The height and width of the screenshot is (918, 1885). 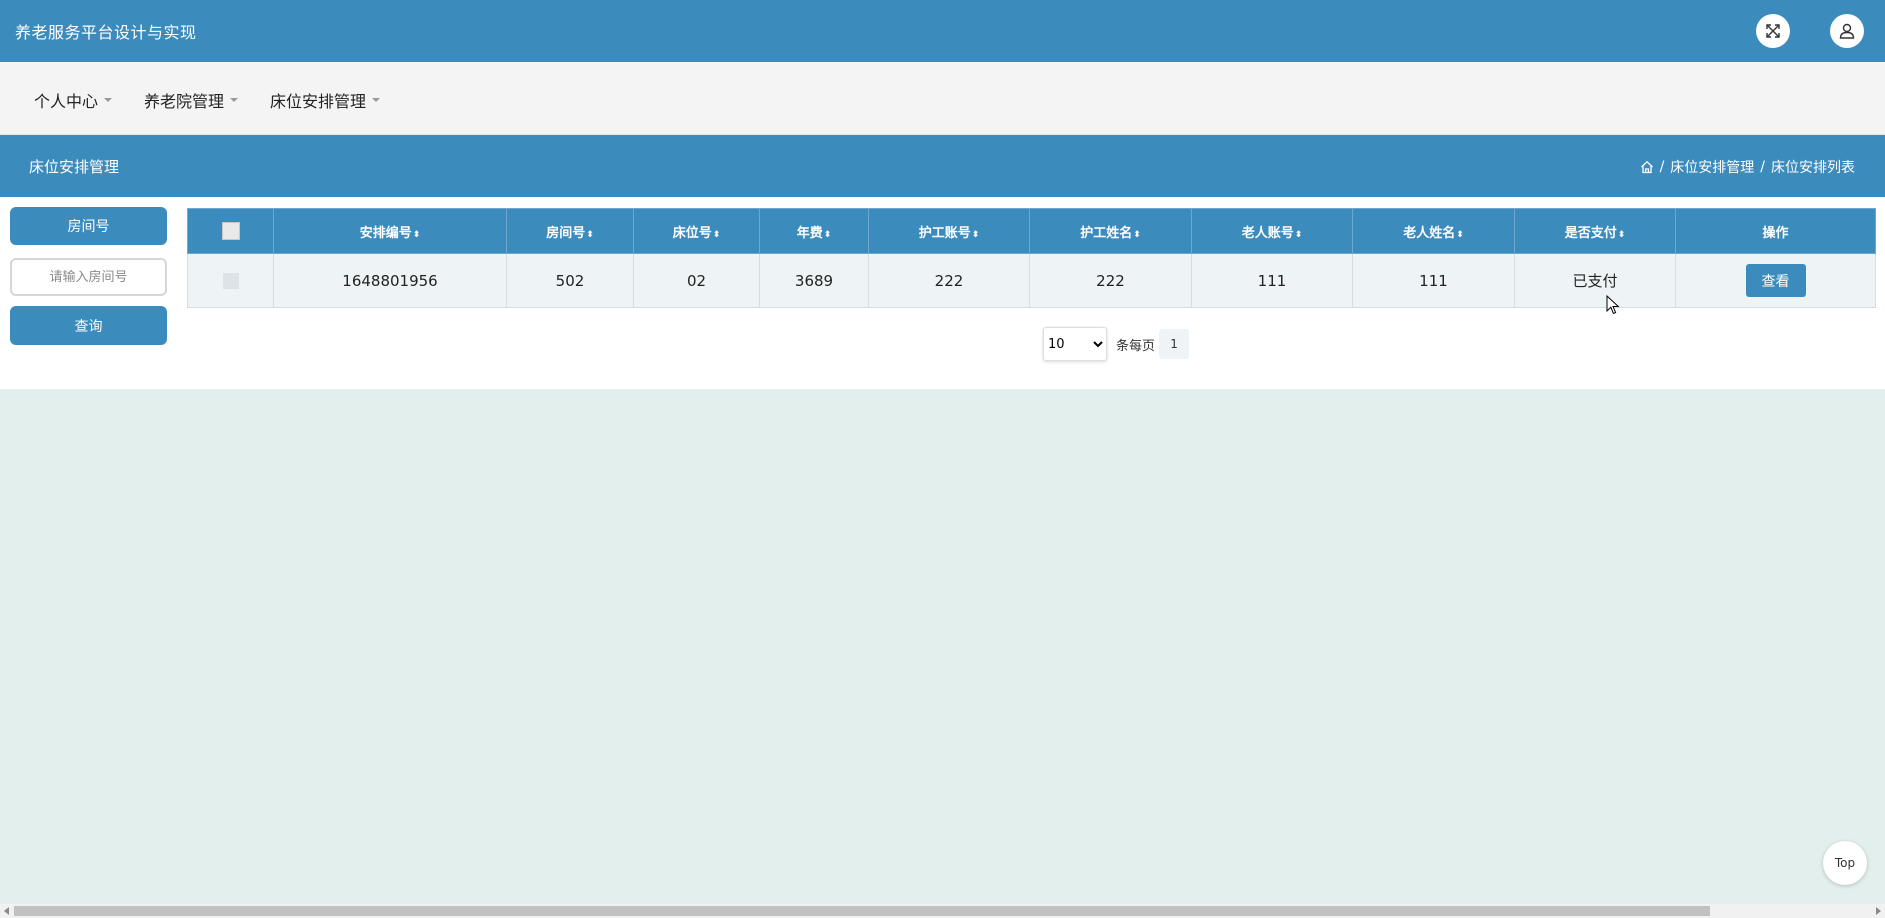 I want to click on page-number-current: 1, so click(x=1174, y=344).